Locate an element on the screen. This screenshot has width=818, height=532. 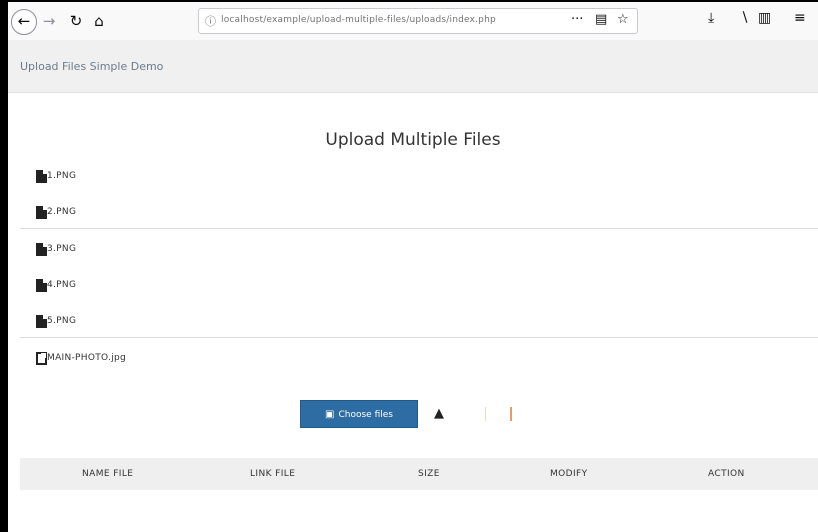
files-table-header: NAME FILE LINK FILE SIZE MODIFY ACTION is located at coordinates (419, 474).